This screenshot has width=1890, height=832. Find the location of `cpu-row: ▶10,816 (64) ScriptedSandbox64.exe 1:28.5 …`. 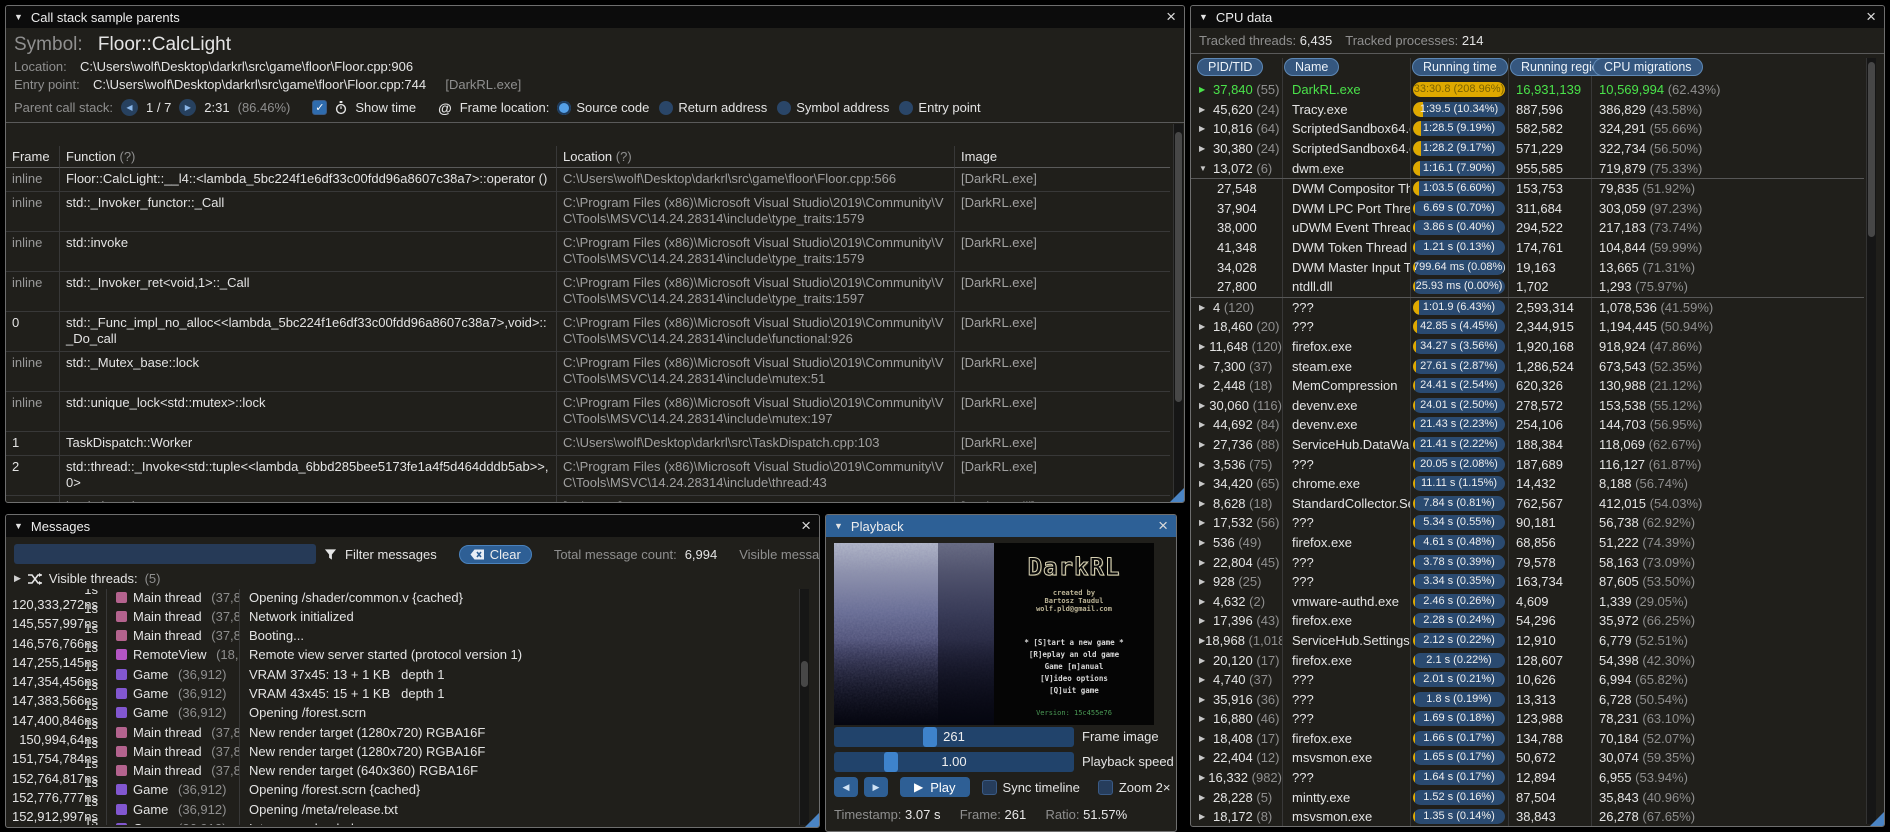

cpu-row: ▶10,816 (64) ScriptedSandbox64.exe 1:28.5 … is located at coordinates (1527, 129).